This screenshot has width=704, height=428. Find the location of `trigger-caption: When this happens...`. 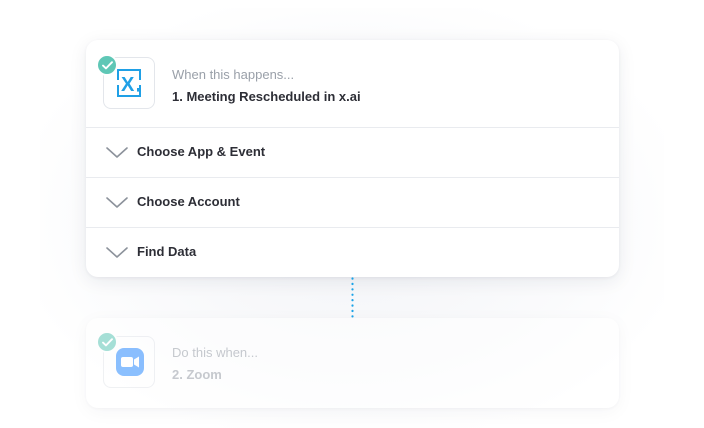

trigger-caption: When this happens... is located at coordinates (233, 74).